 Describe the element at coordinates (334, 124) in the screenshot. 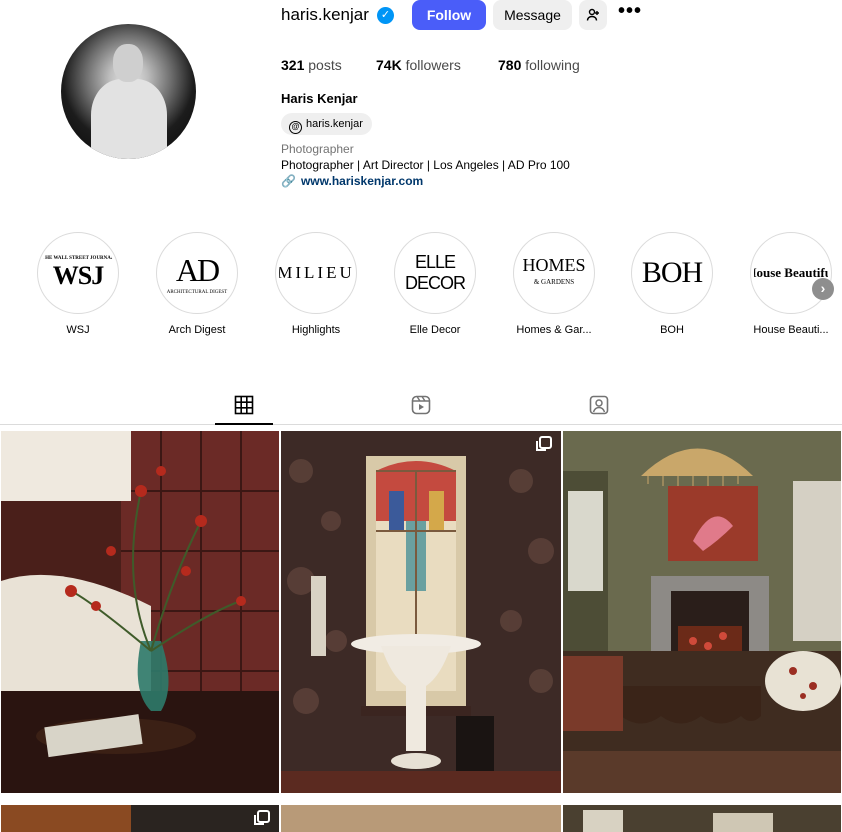

I see `threads-handle: haris.kenjar` at that location.